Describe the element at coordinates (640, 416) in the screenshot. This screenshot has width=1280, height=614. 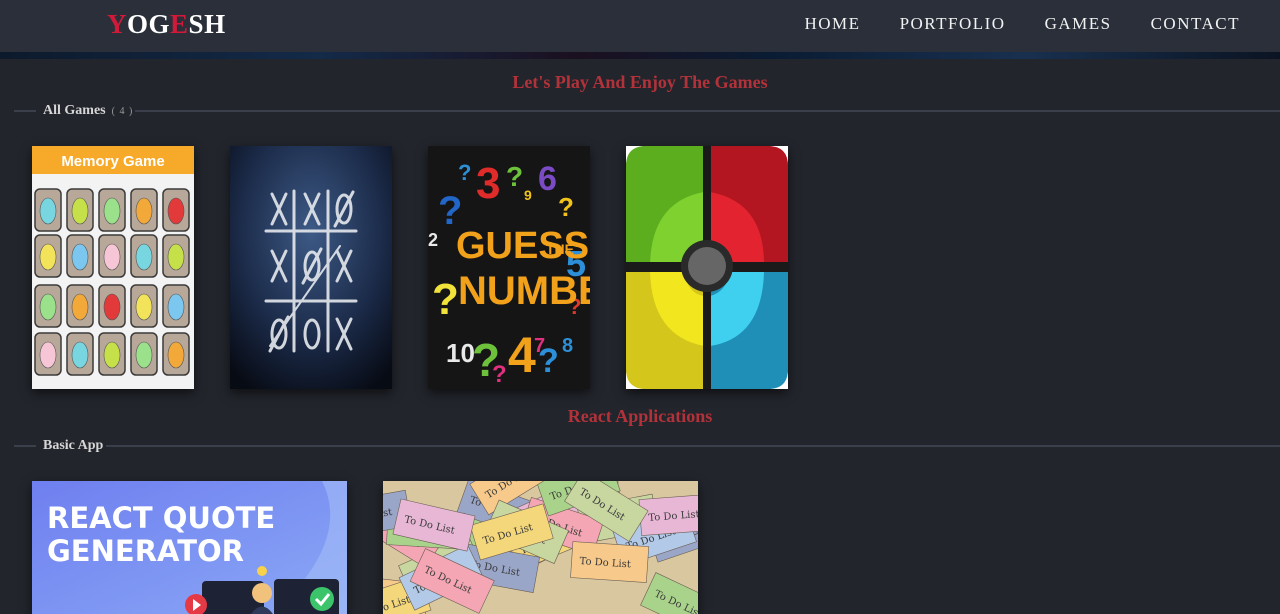
I see `apps-section-heading: React Applications` at that location.